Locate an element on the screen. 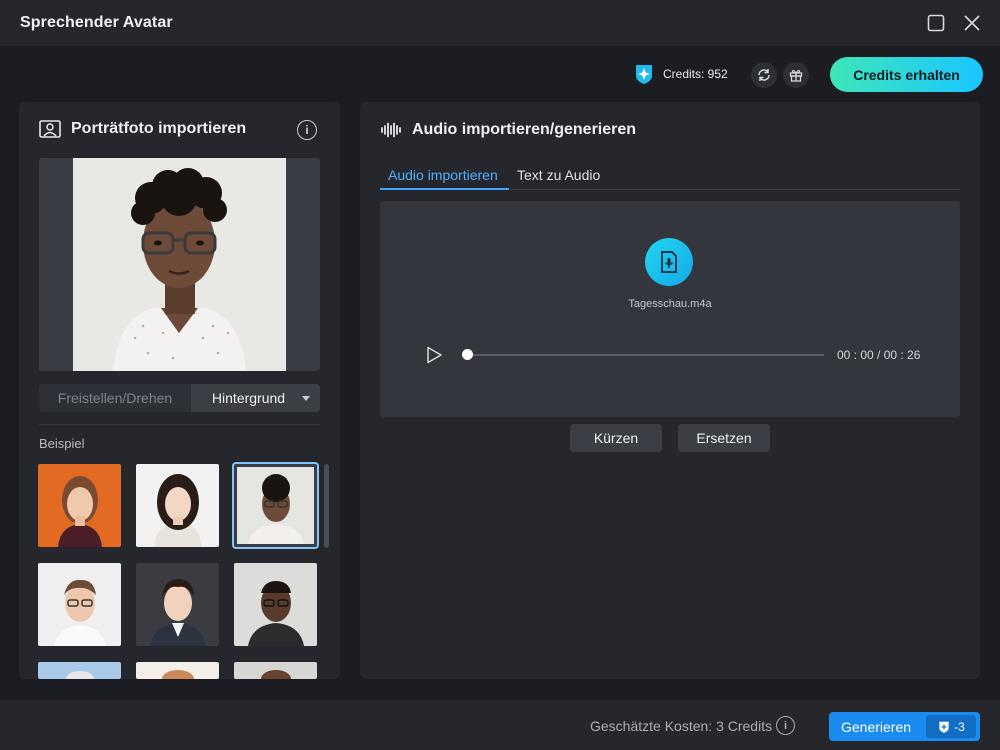 This screenshot has height=750, width=1000. portrait-info-button: i is located at coordinates (307, 130).